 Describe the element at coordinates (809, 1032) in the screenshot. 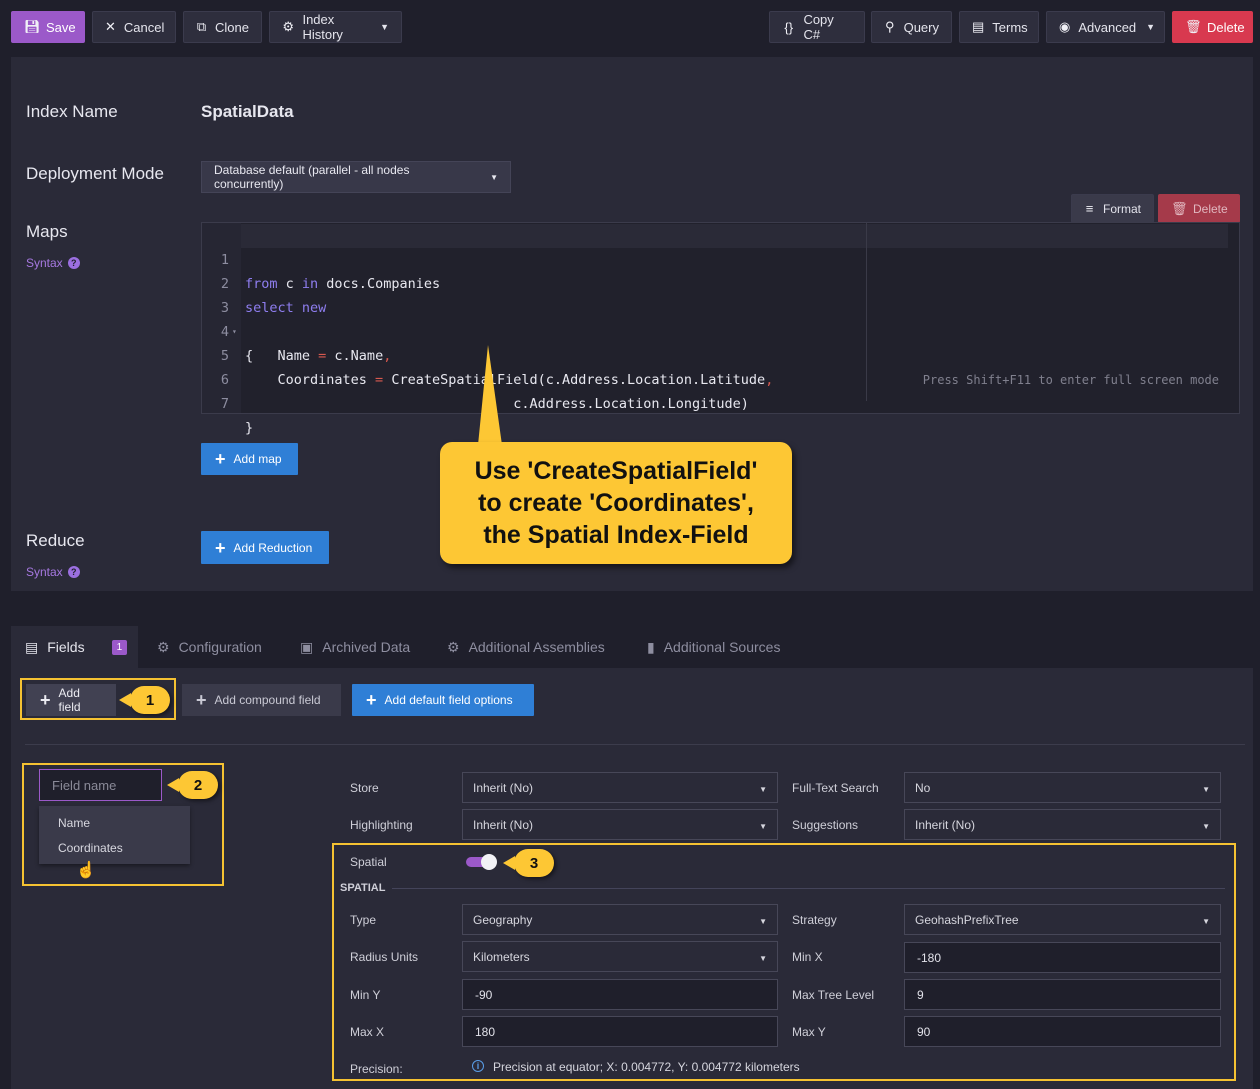

I see `max-y-label: Max Y` at that location.